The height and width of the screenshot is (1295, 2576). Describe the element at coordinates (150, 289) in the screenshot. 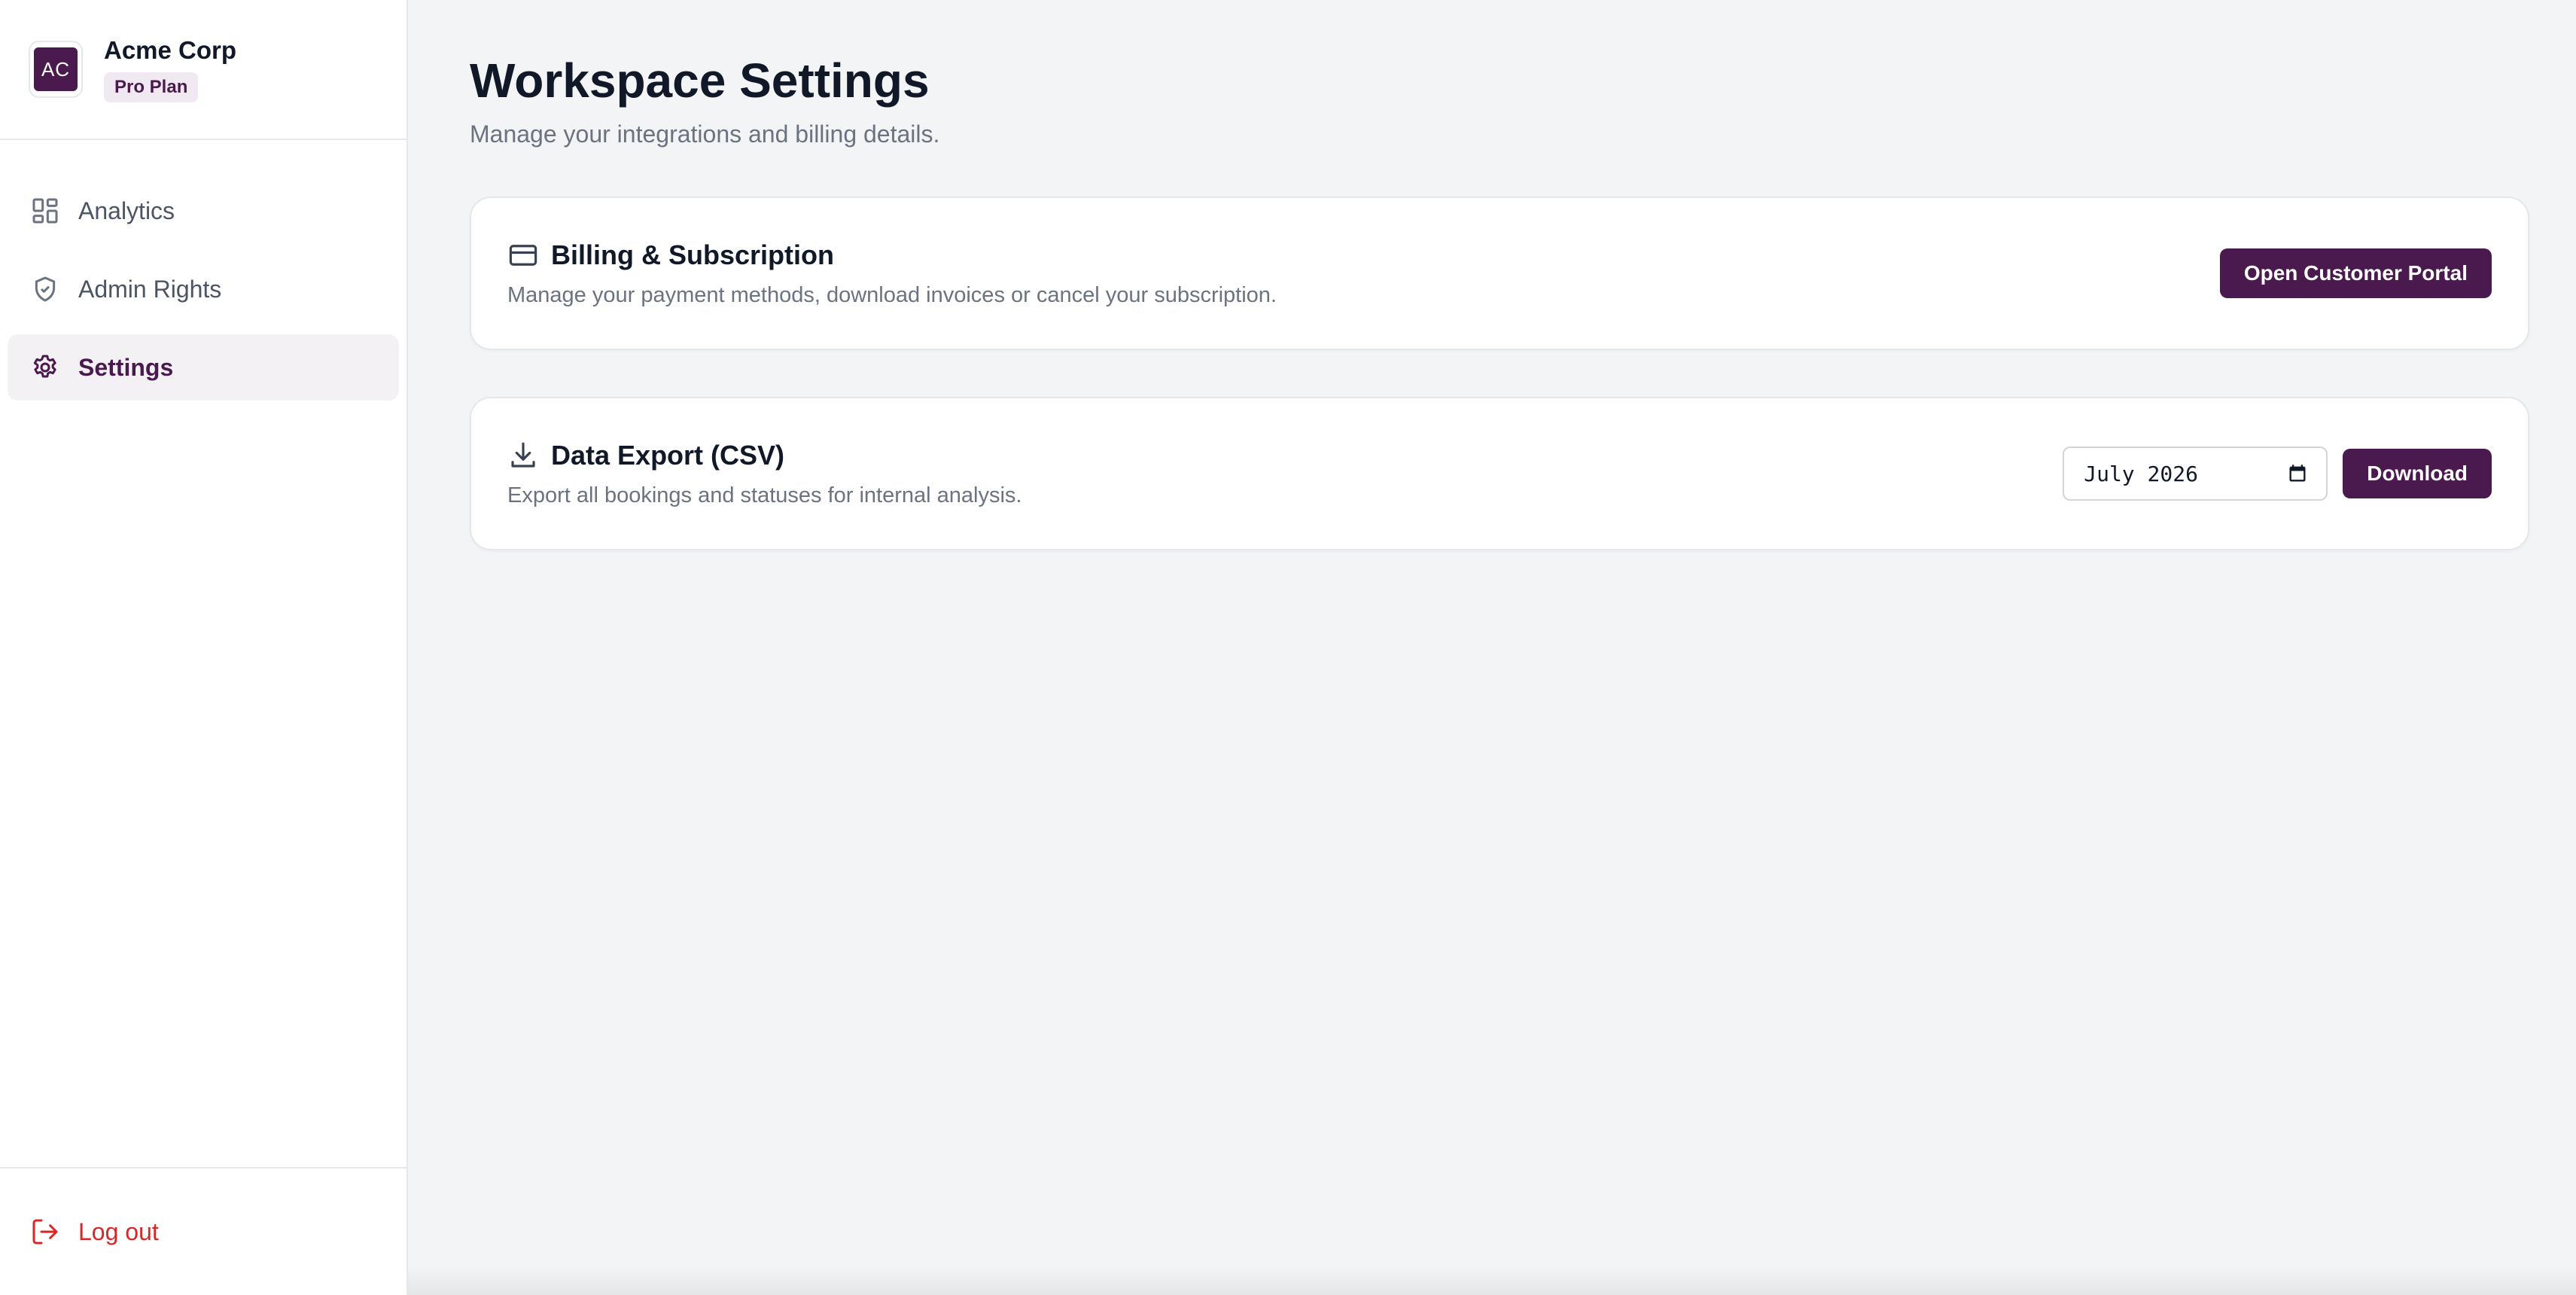

I see `sidebar-item-label: Admin Rights` at that location.